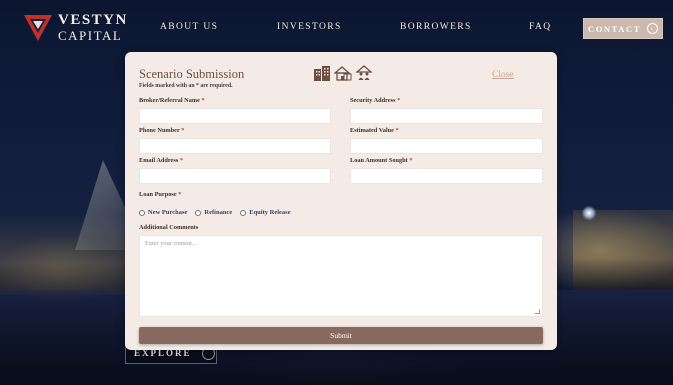  What do you see at coordinates (93, 20) in the screenshot?
I see `brand-name-line1: VESTYN` at bounding box center [93, 20].